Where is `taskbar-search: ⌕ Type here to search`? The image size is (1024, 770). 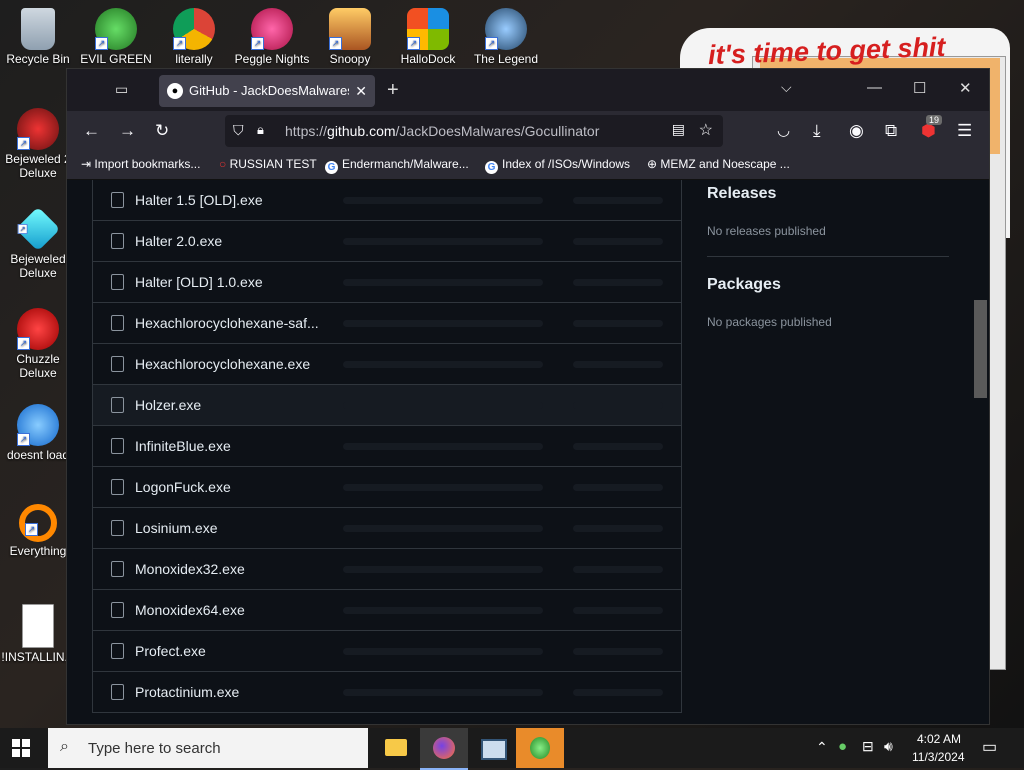
taskbar-search: ⌕ Type here to search is located at coordinates (208, 748).